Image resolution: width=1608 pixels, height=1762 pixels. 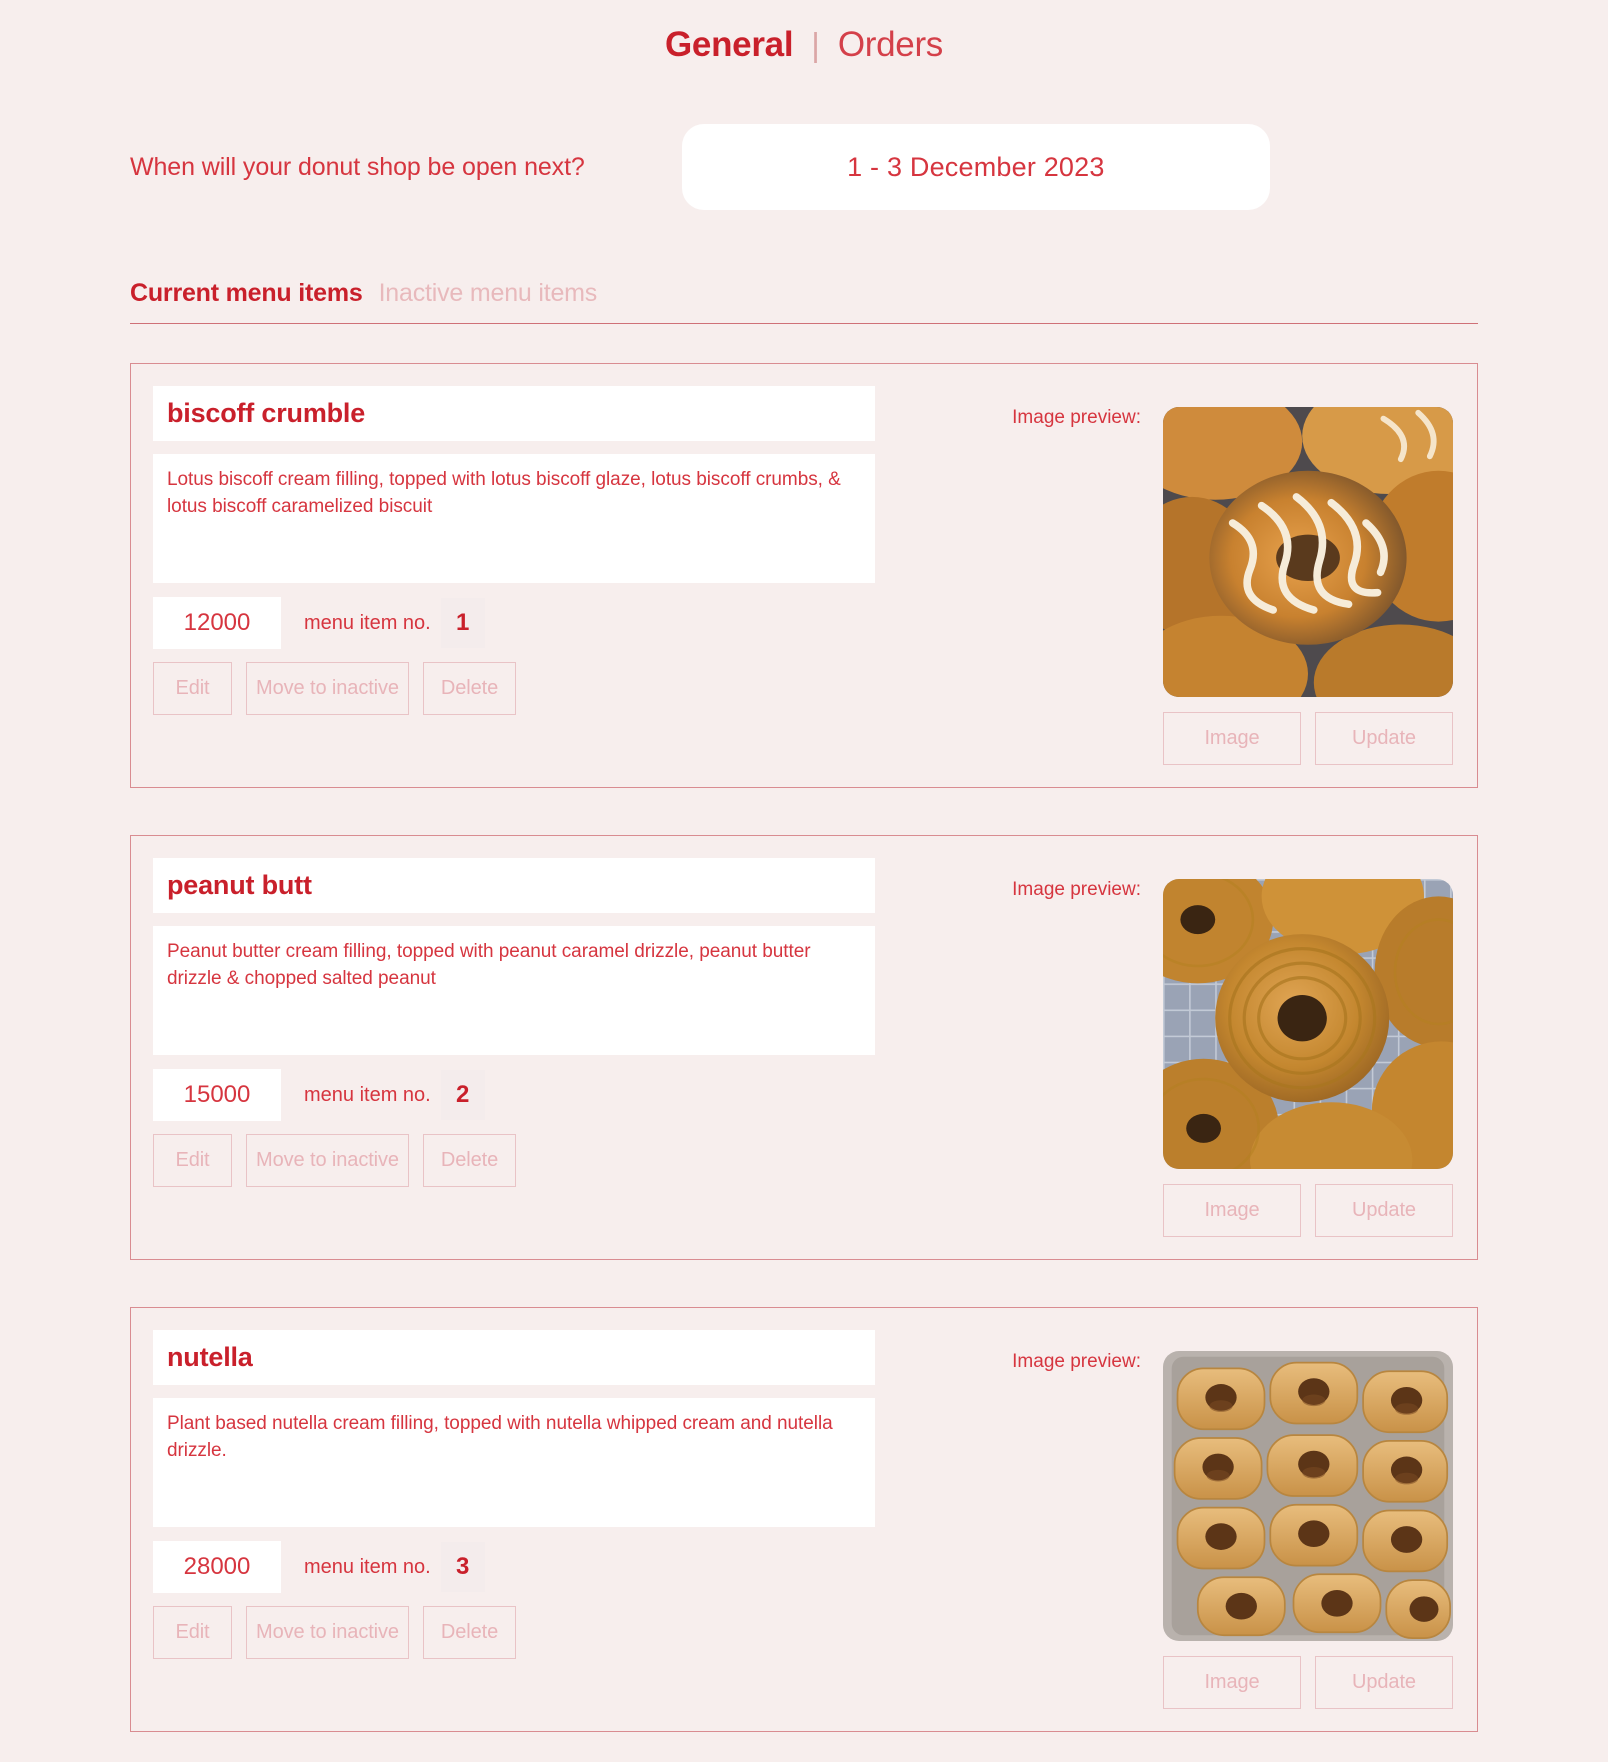 I want to click on menu-item-price-value: 28000, so click(x=217, y=1566).